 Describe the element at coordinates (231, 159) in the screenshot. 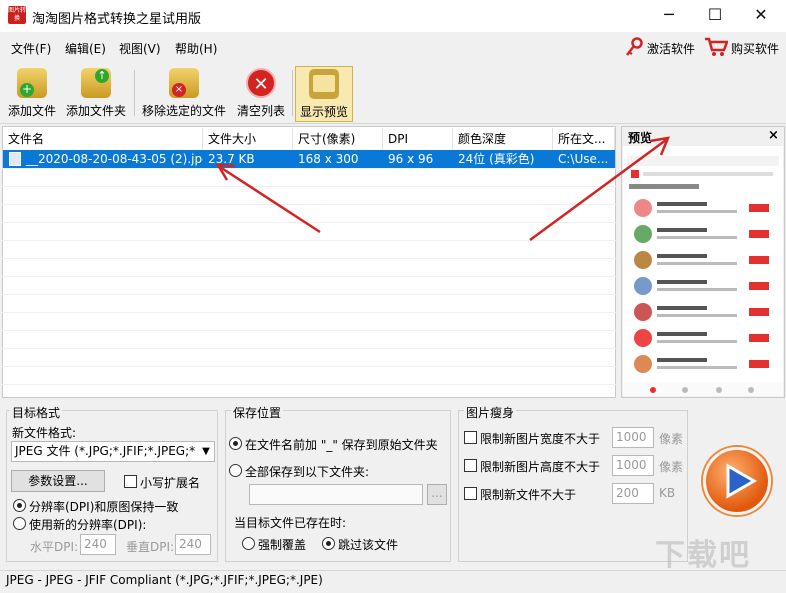

I see `cell-file-size: 23.7 KB` at that location.